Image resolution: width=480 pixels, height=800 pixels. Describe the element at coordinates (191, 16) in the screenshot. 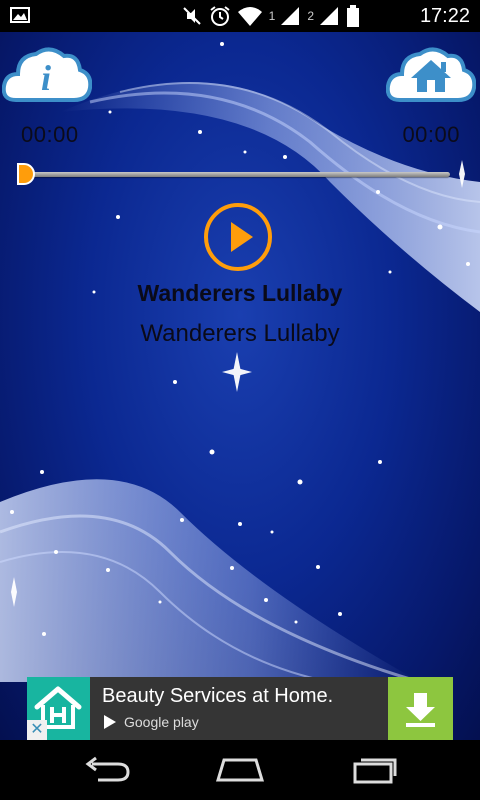

I see `mute-icon` at that location.